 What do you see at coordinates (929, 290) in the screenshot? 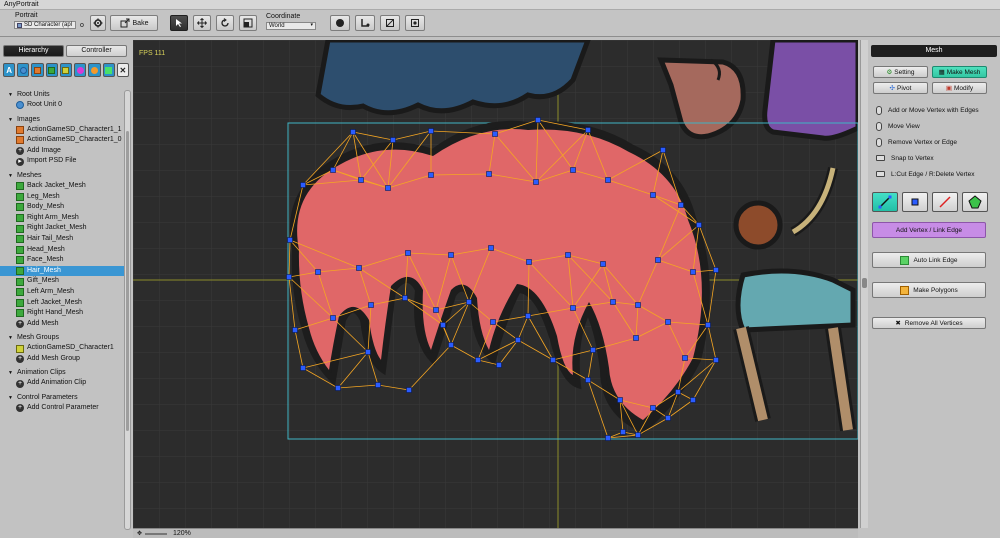
I see `make-polygons-button: Make Polygons` at bounding box center [929, 290].